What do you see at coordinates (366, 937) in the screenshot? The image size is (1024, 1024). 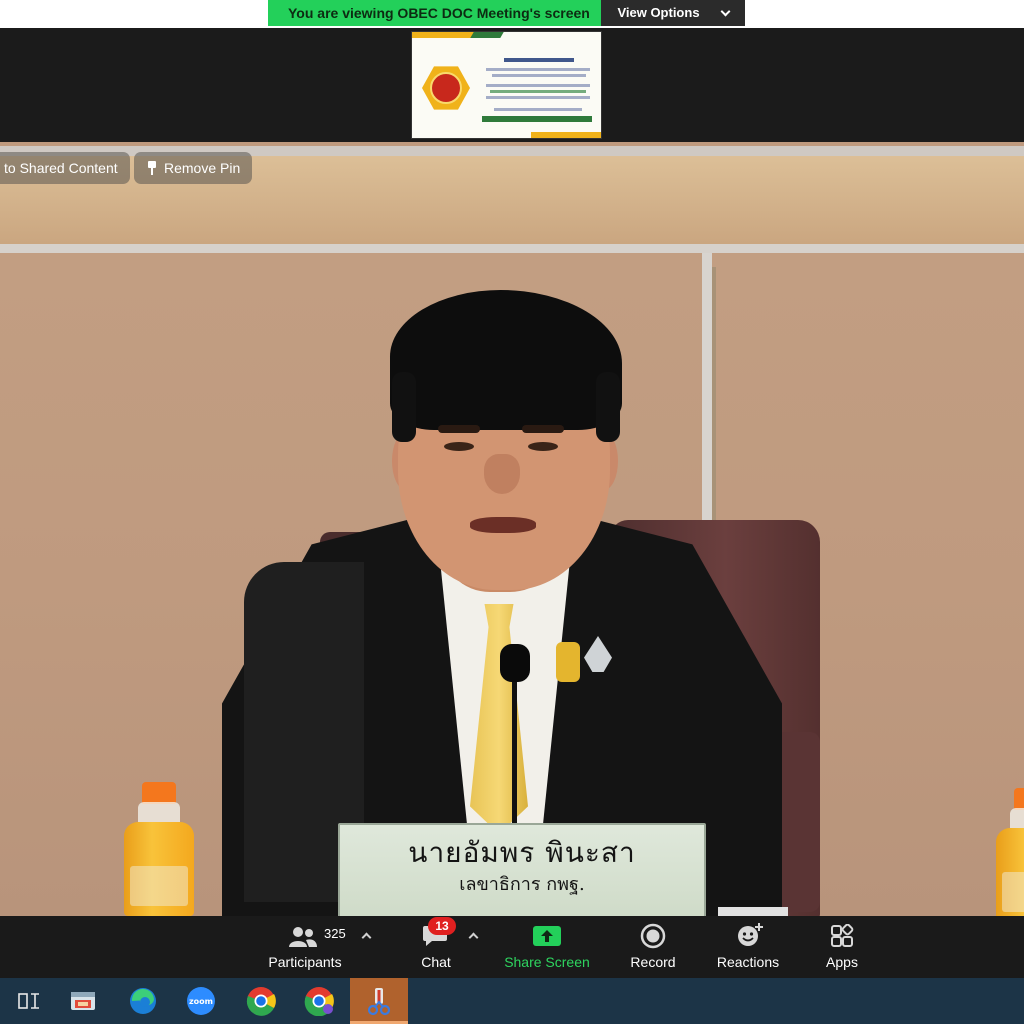 I see `participants-caret-icon` at bounding box center [366, 937].